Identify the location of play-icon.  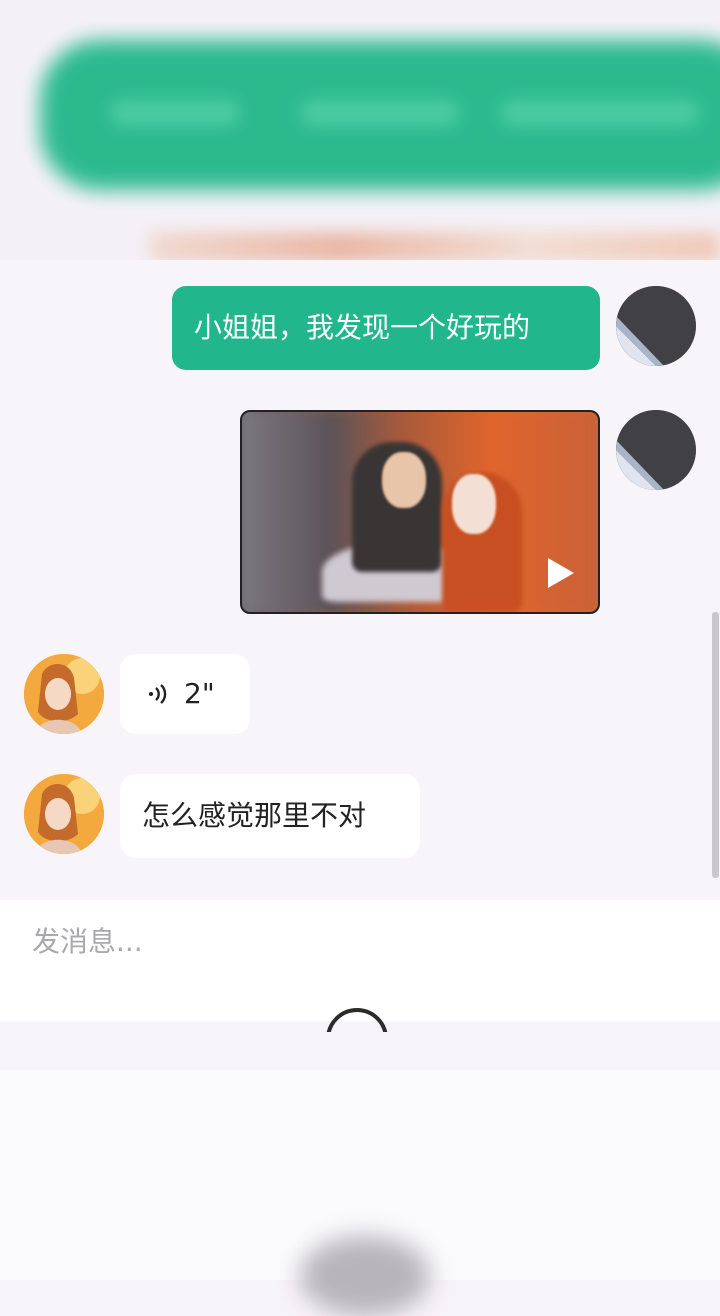
(561, 573).